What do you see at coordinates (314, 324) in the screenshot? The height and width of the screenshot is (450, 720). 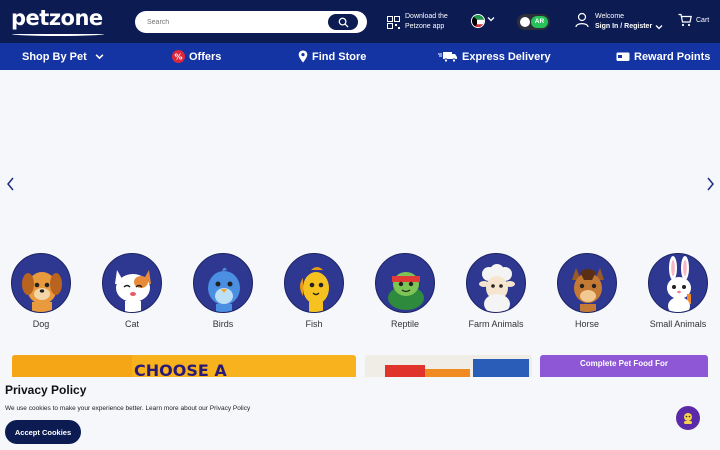 I see `category-label: Fish` at bounding box center [314, 324].